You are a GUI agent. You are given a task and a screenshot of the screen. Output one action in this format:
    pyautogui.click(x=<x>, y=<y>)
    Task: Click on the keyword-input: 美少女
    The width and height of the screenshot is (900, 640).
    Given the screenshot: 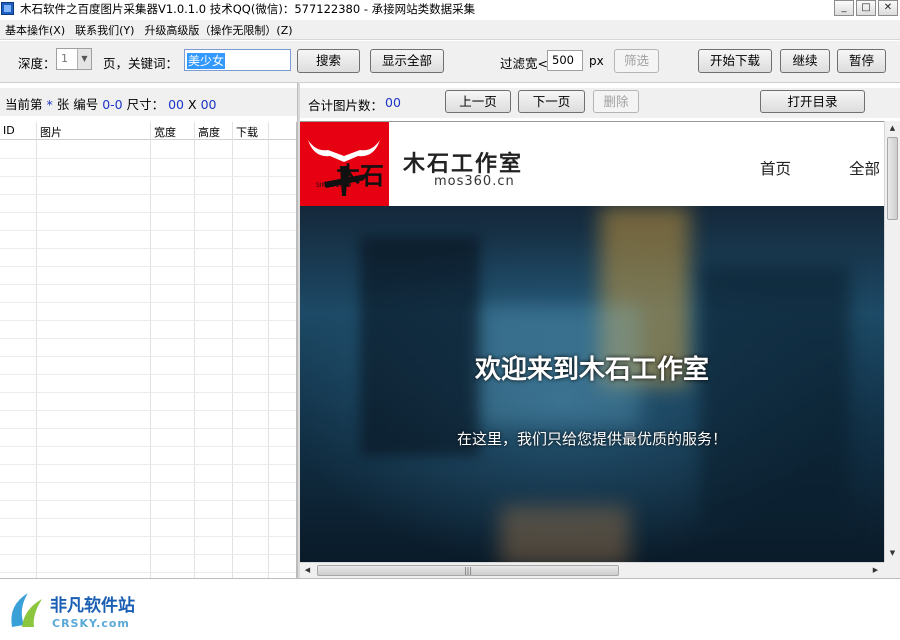 What is the action you would take?
    pyautogui.click(x=237, y=60)
    